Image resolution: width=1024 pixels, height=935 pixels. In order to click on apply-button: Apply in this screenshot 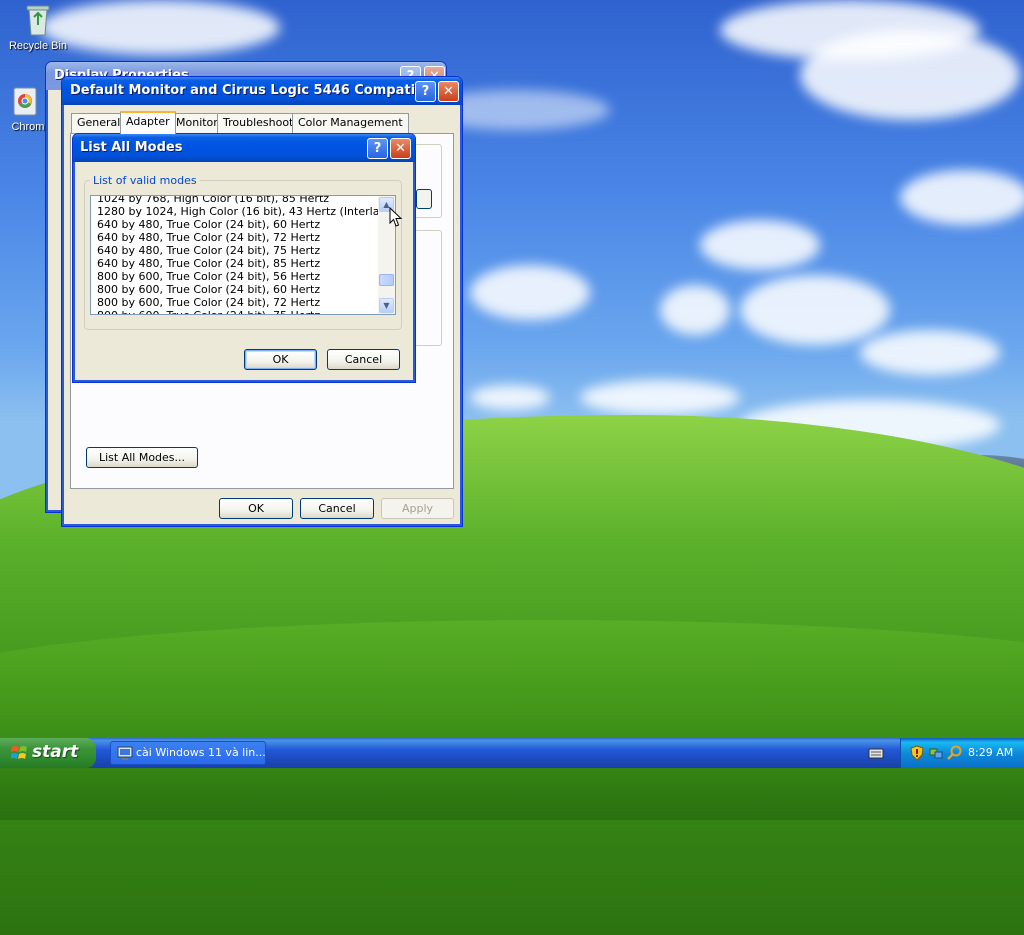, I will do `click(417, 508)`.